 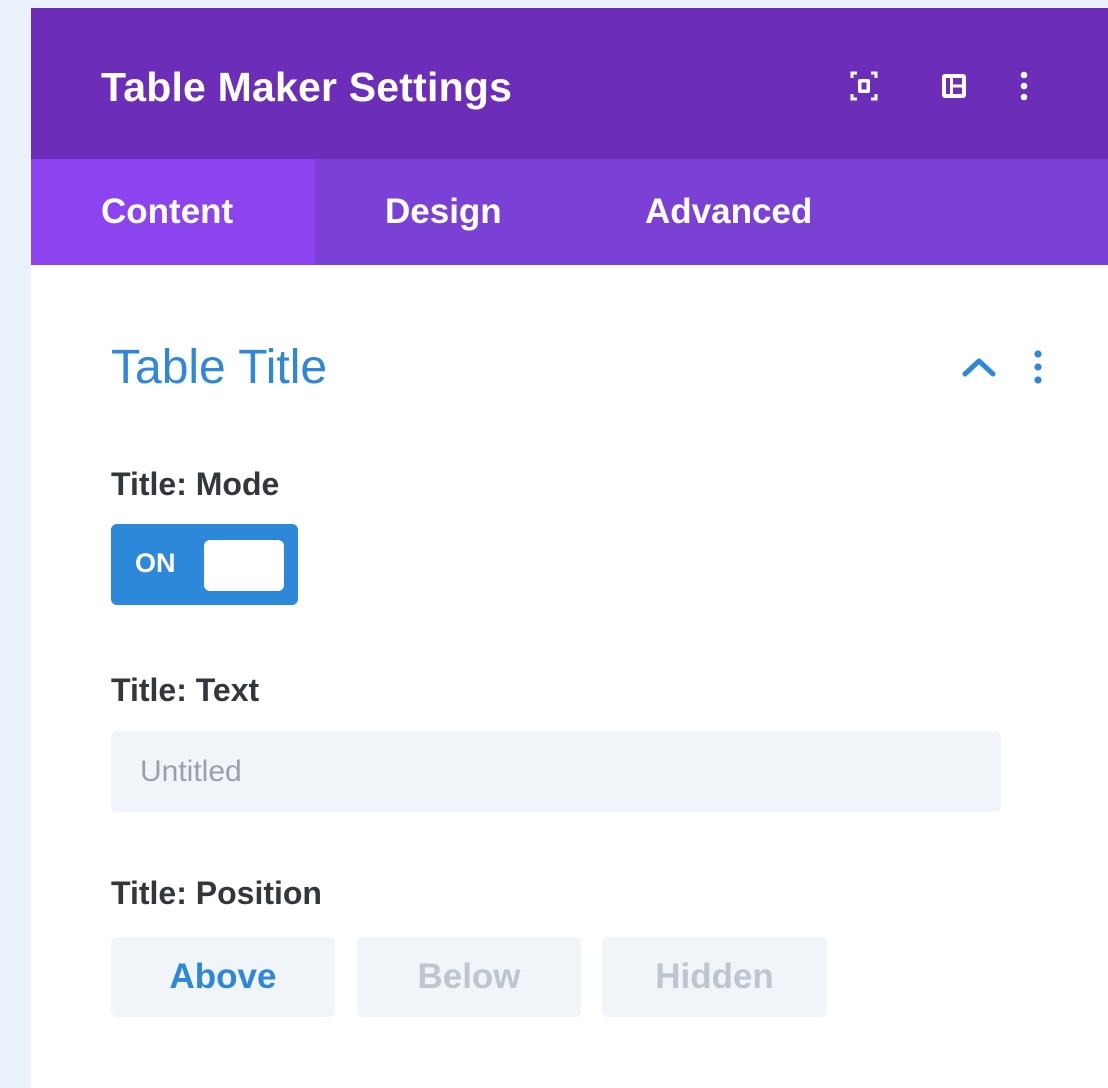 What do you see at coordinates (155, 563) in the screenshot?
I see `toggle-state-text: ON` at bounding box center [155, 563].